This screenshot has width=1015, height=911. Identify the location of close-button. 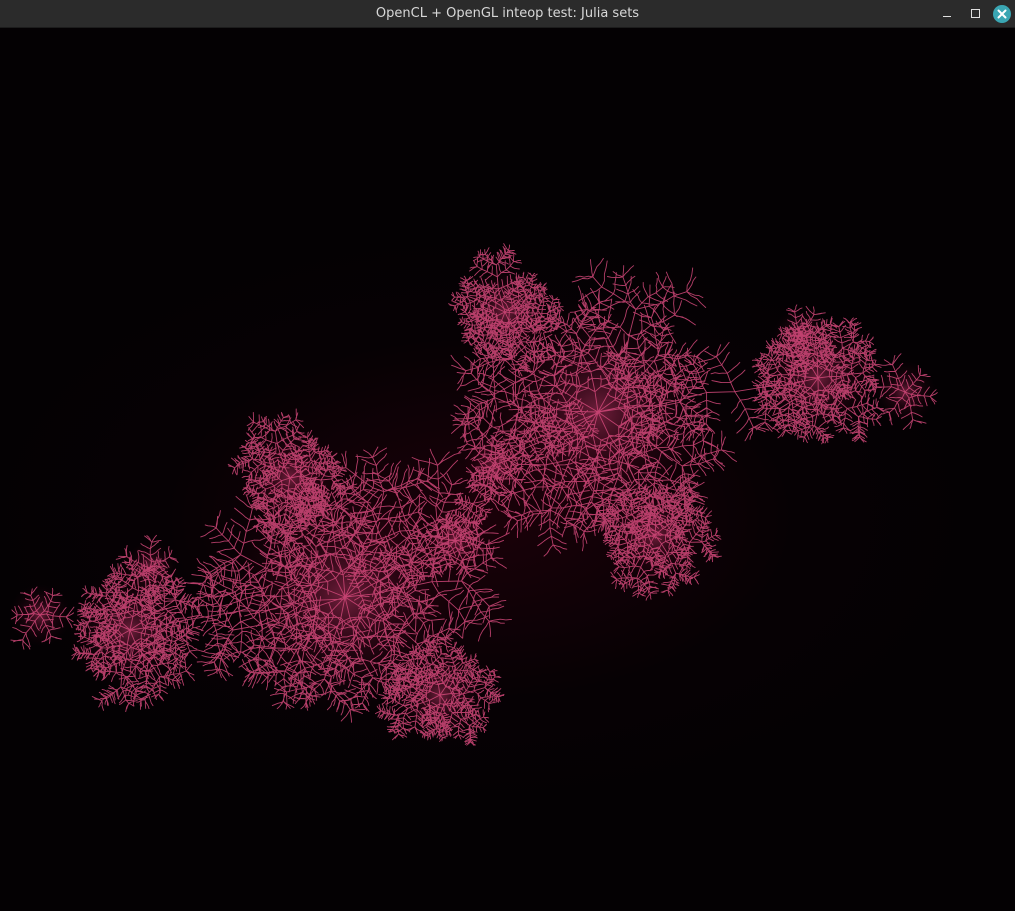
(1002, 14).